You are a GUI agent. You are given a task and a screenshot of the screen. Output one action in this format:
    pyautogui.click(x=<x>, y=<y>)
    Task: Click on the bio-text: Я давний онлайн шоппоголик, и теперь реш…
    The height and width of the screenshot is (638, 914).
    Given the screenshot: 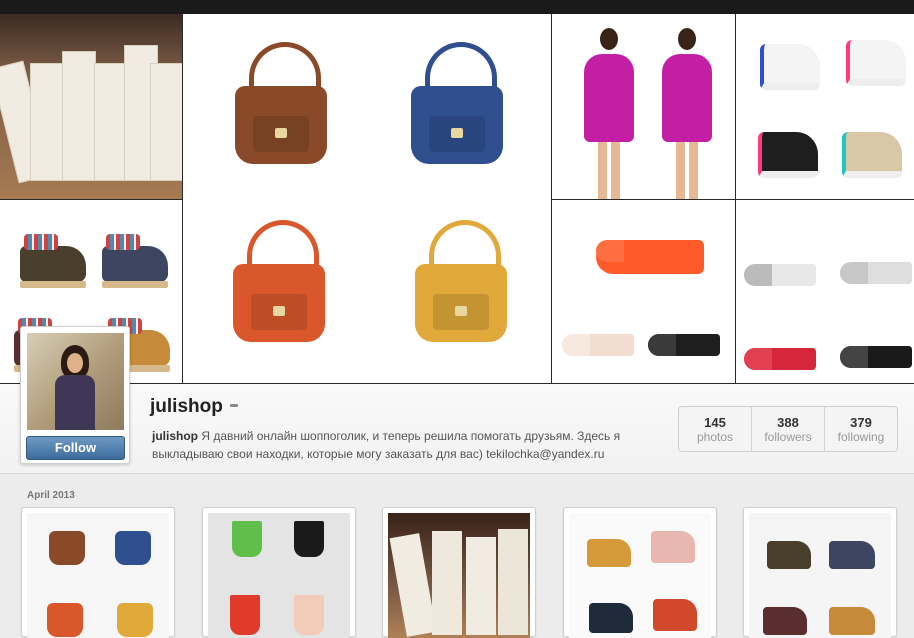 What is the action you would take?
    pyautogui.click(x=386, y=445)
    